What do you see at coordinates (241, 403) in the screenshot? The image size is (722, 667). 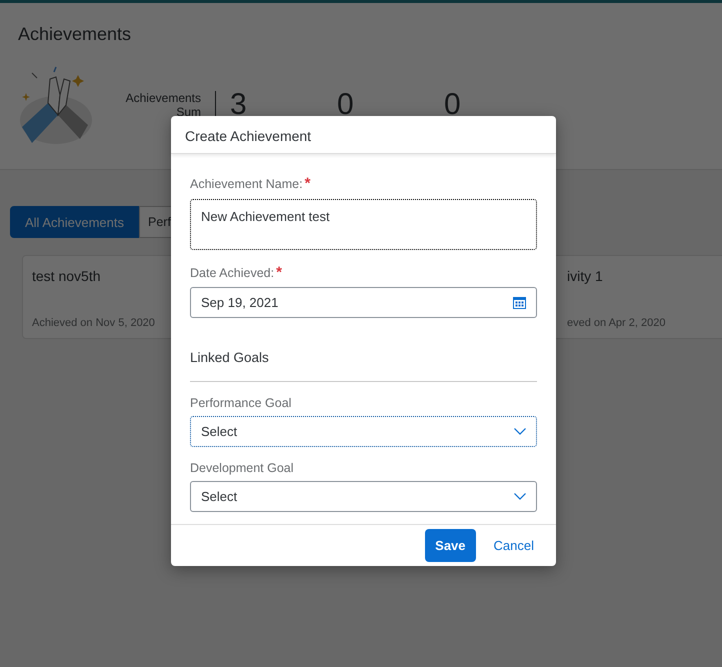 I see `field-label: Performance Goal` at bounding box center [241, 403].